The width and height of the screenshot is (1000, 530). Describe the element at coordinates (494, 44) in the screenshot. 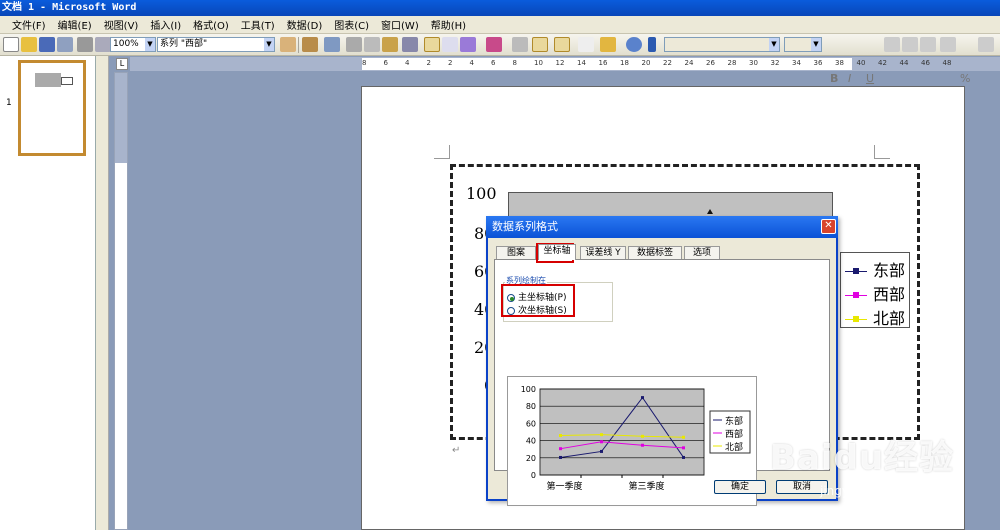

I see `legend-icon` at that location.